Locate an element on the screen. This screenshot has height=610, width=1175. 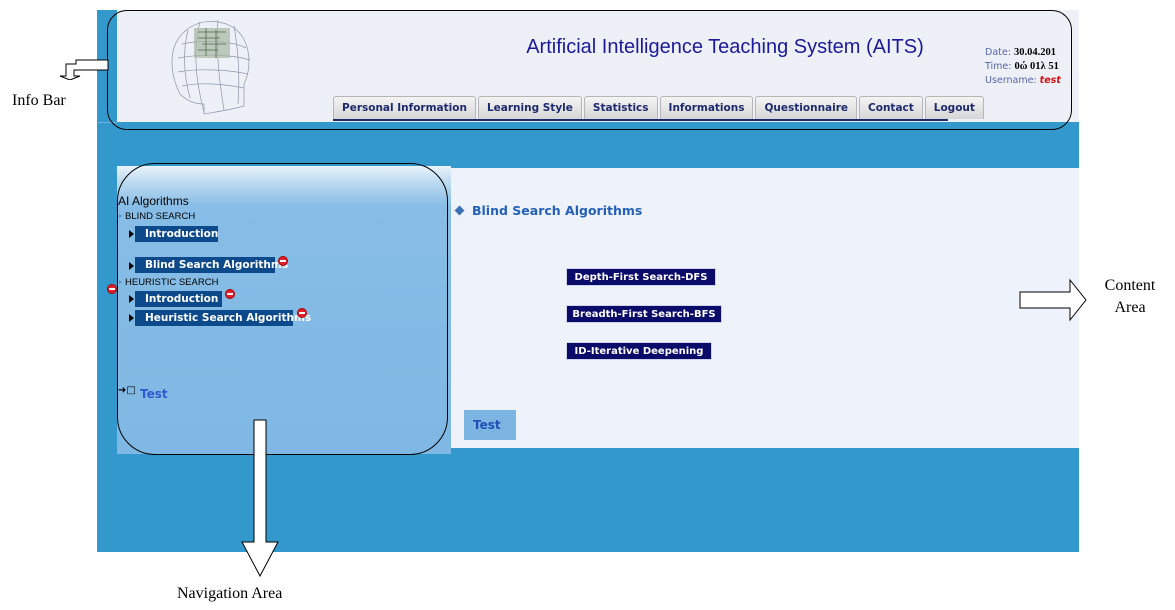
content-test-button: Test is located at coordinates (490, 425).